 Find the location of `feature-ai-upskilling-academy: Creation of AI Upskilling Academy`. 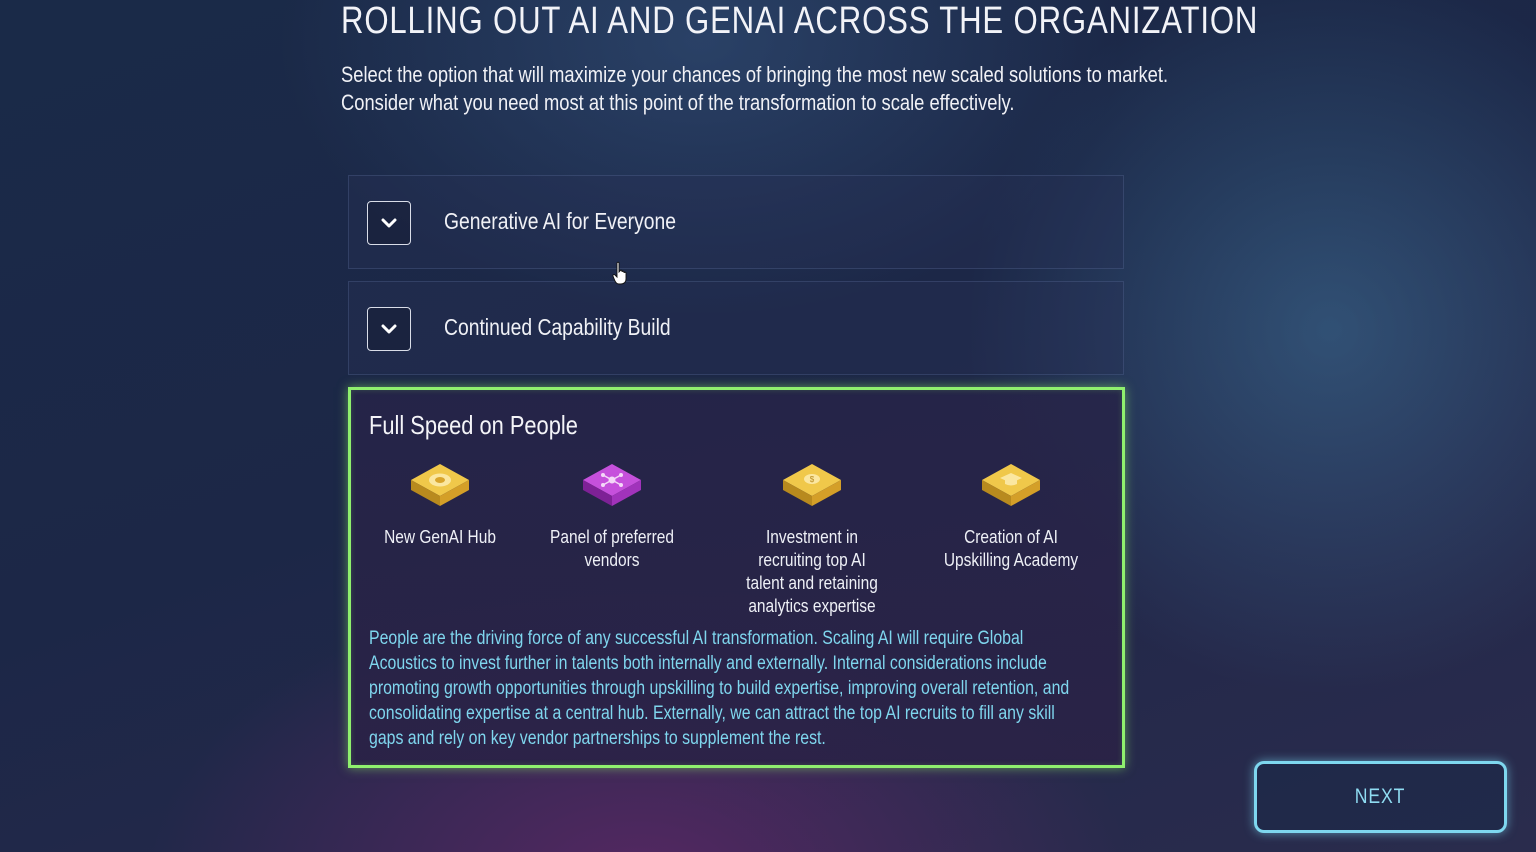

feature-ai-upskilling-academy: Creation of AI Upskilling Academy is located at coordinates (1011, 517).